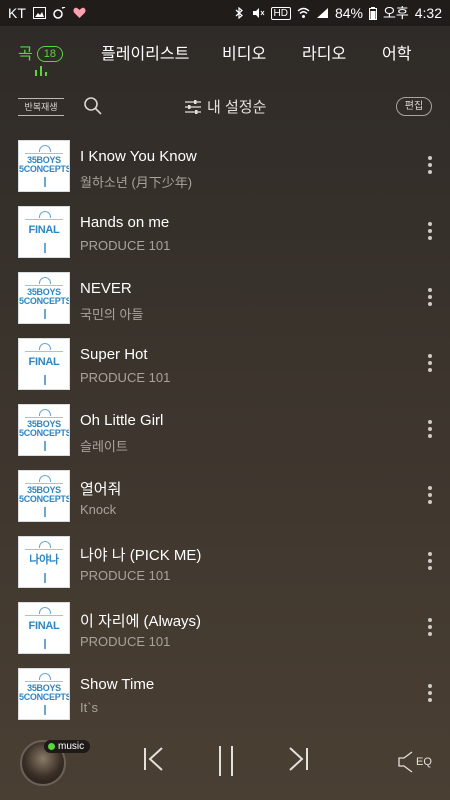  Describe the element at coordinates (106, 288) in the screenshot. I see `song-title: NEVER` at that location.